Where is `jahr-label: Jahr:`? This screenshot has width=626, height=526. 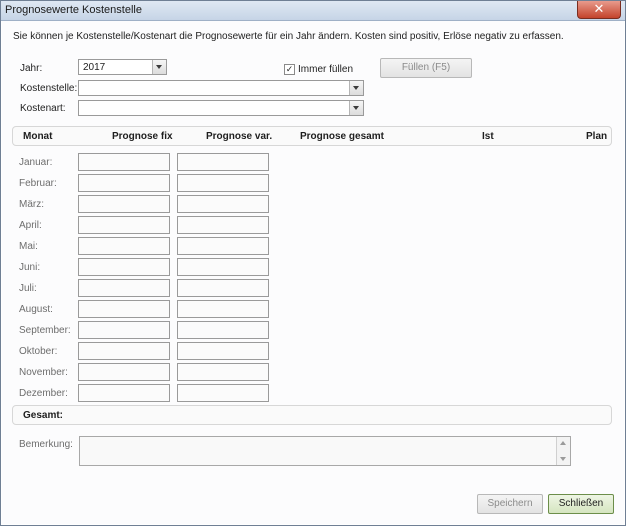
jahr-label: Jahr: is located at coordinates (31, 68).